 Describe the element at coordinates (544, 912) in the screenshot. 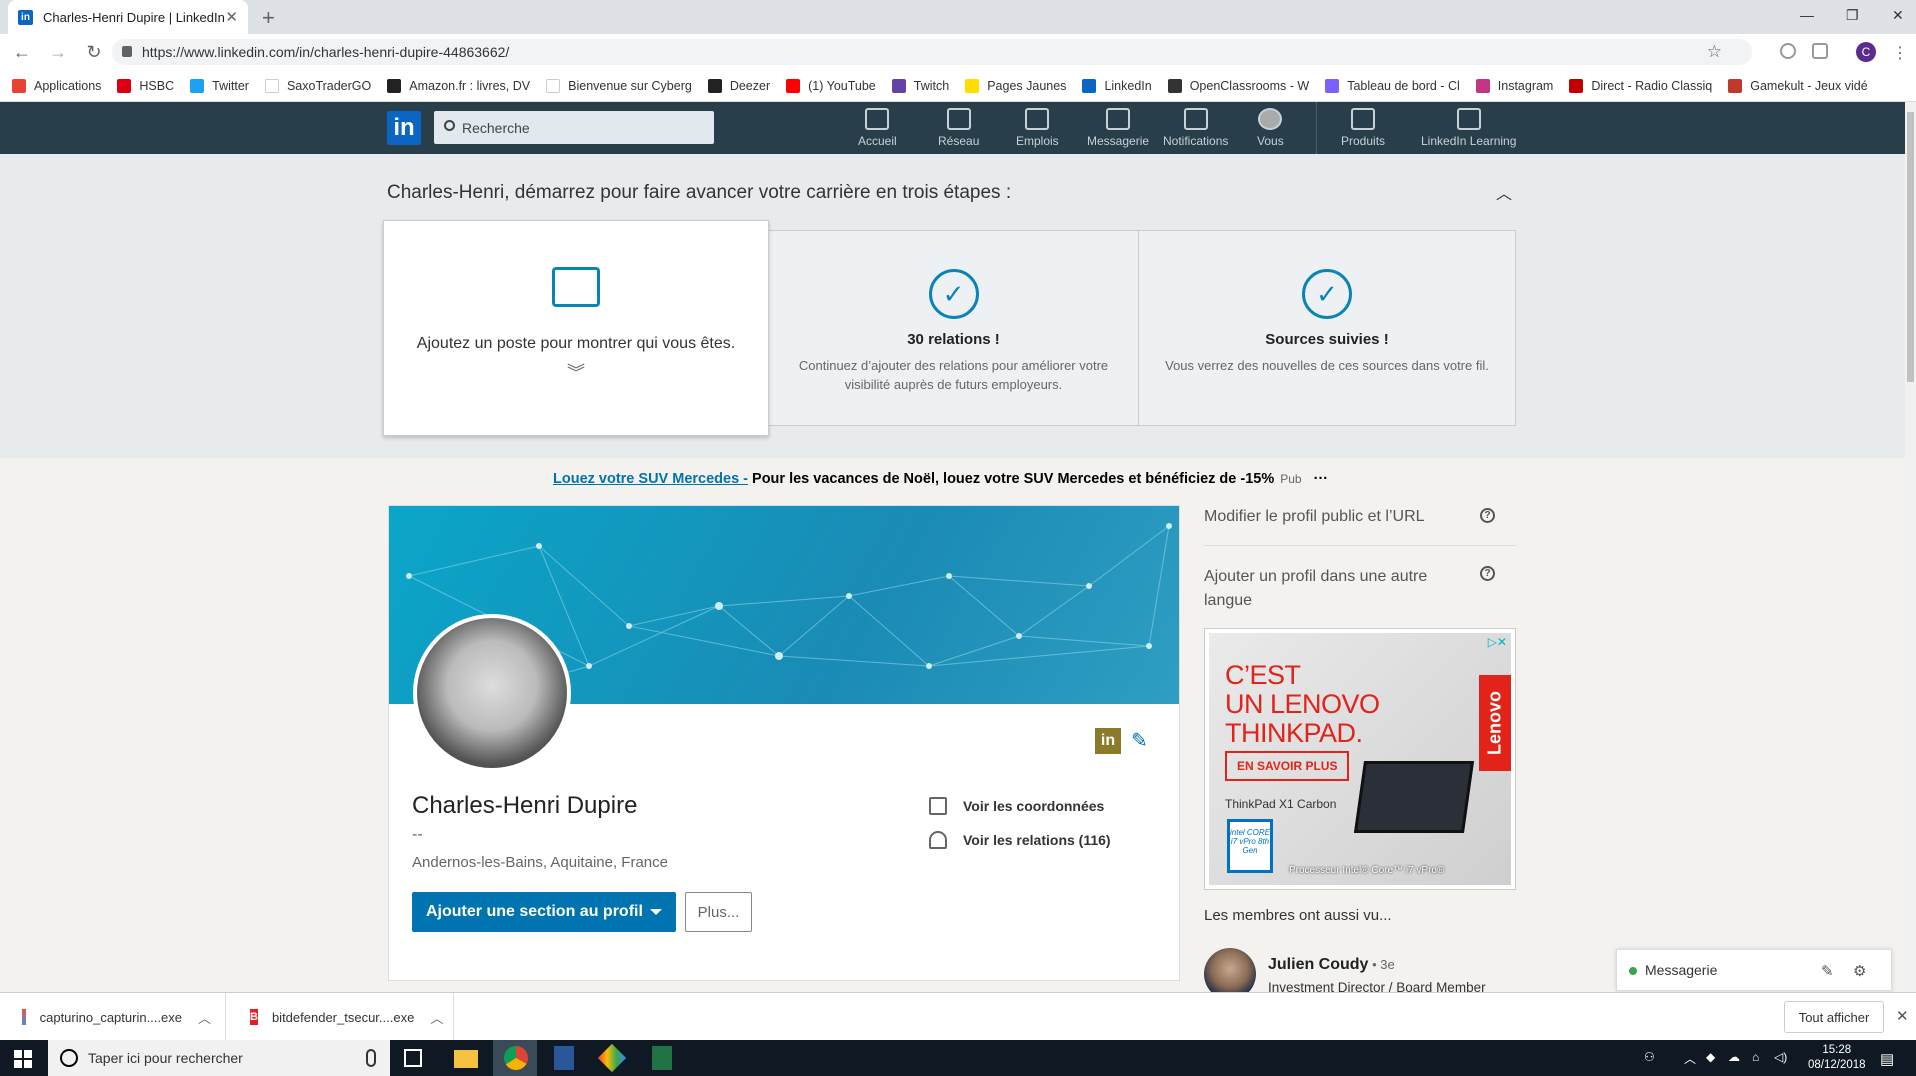

I see `add-section-button: Ajouter une section au profil` at that location.